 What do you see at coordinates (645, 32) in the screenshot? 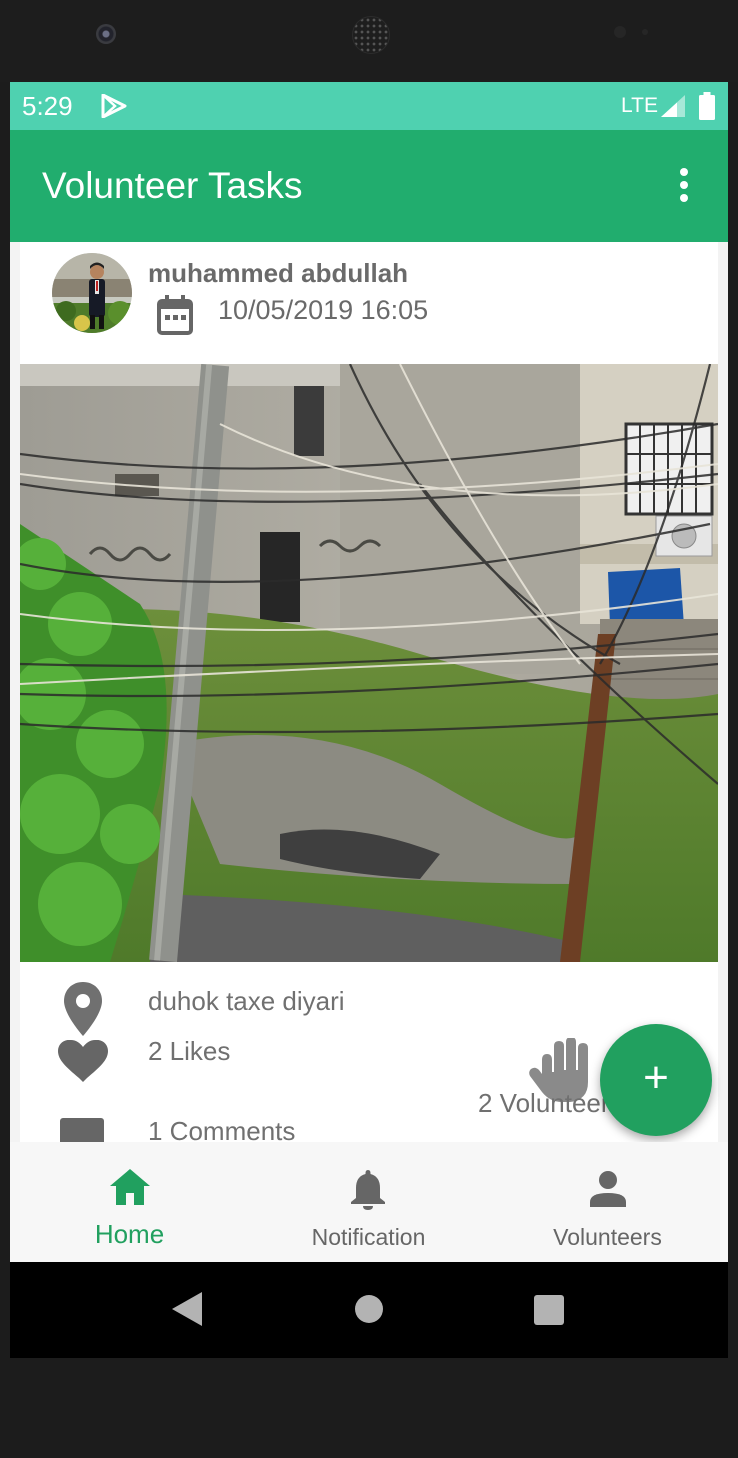
I see `light-sensor` at bounding box center [645, 32].